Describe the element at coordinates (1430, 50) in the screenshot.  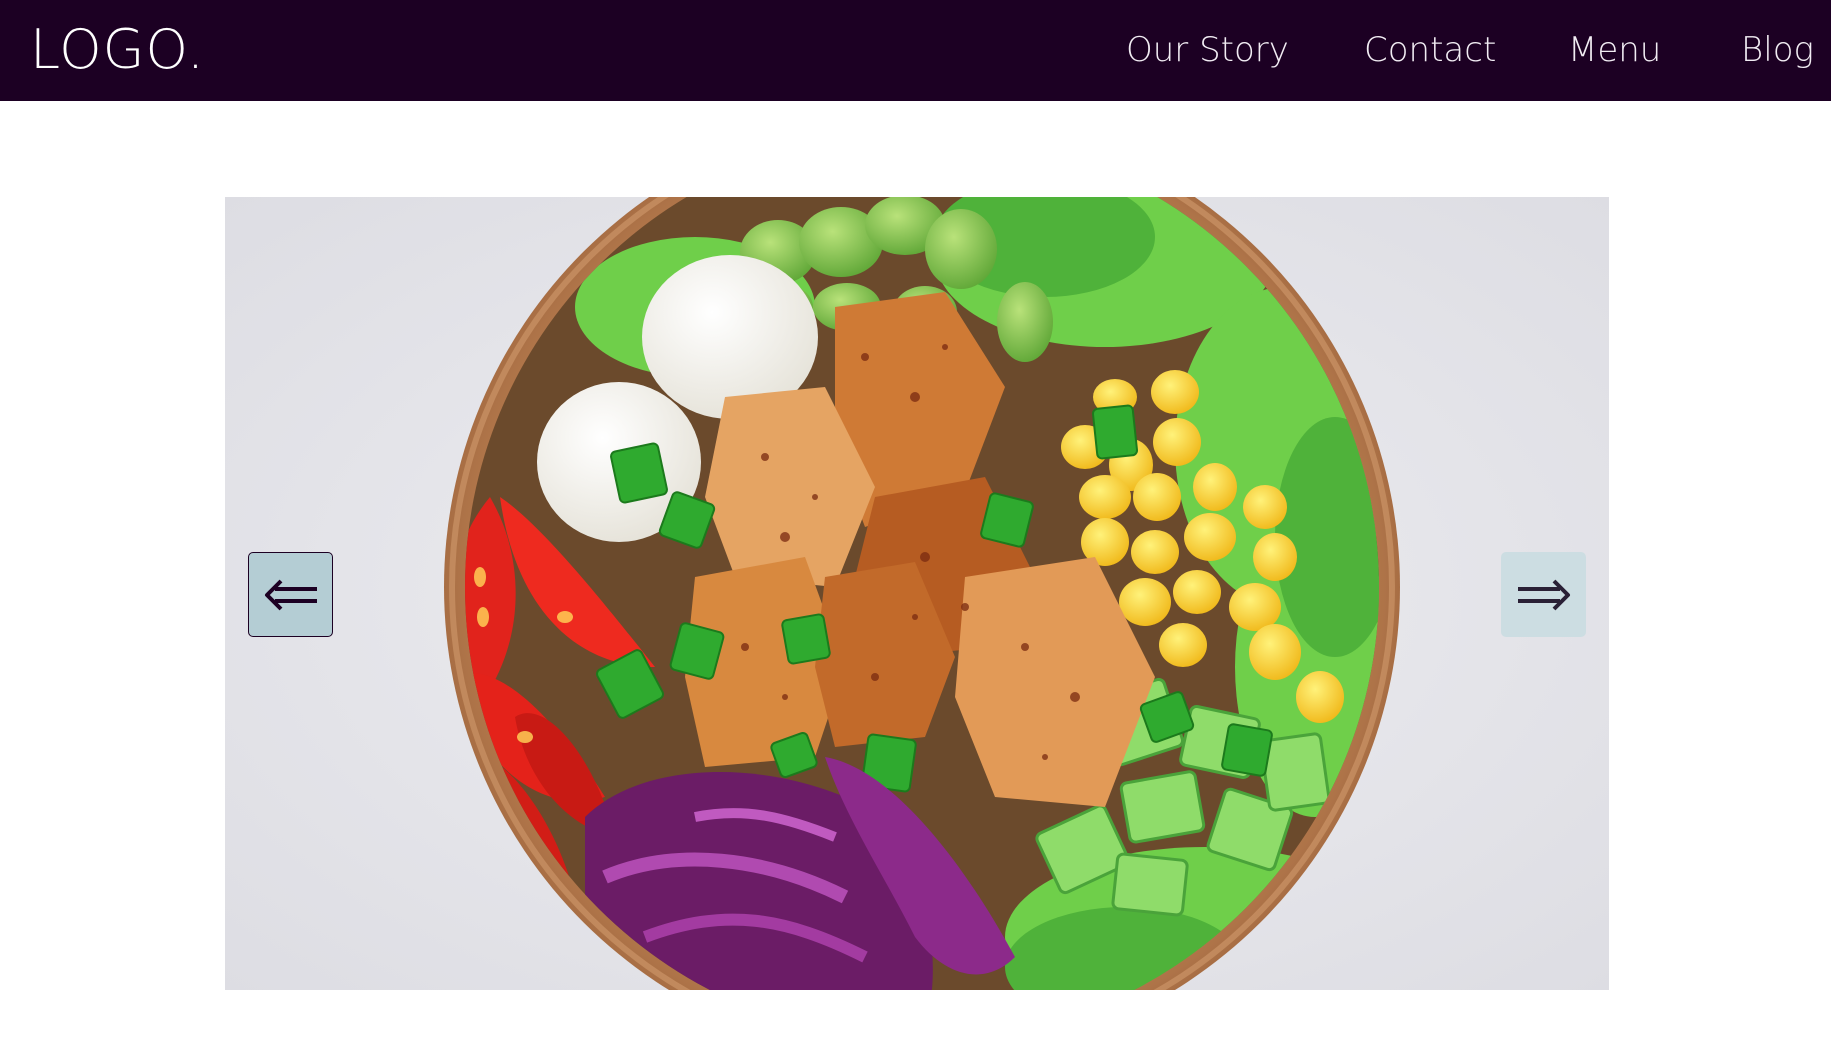
I see `nav-link-contact: Contact` at that location.